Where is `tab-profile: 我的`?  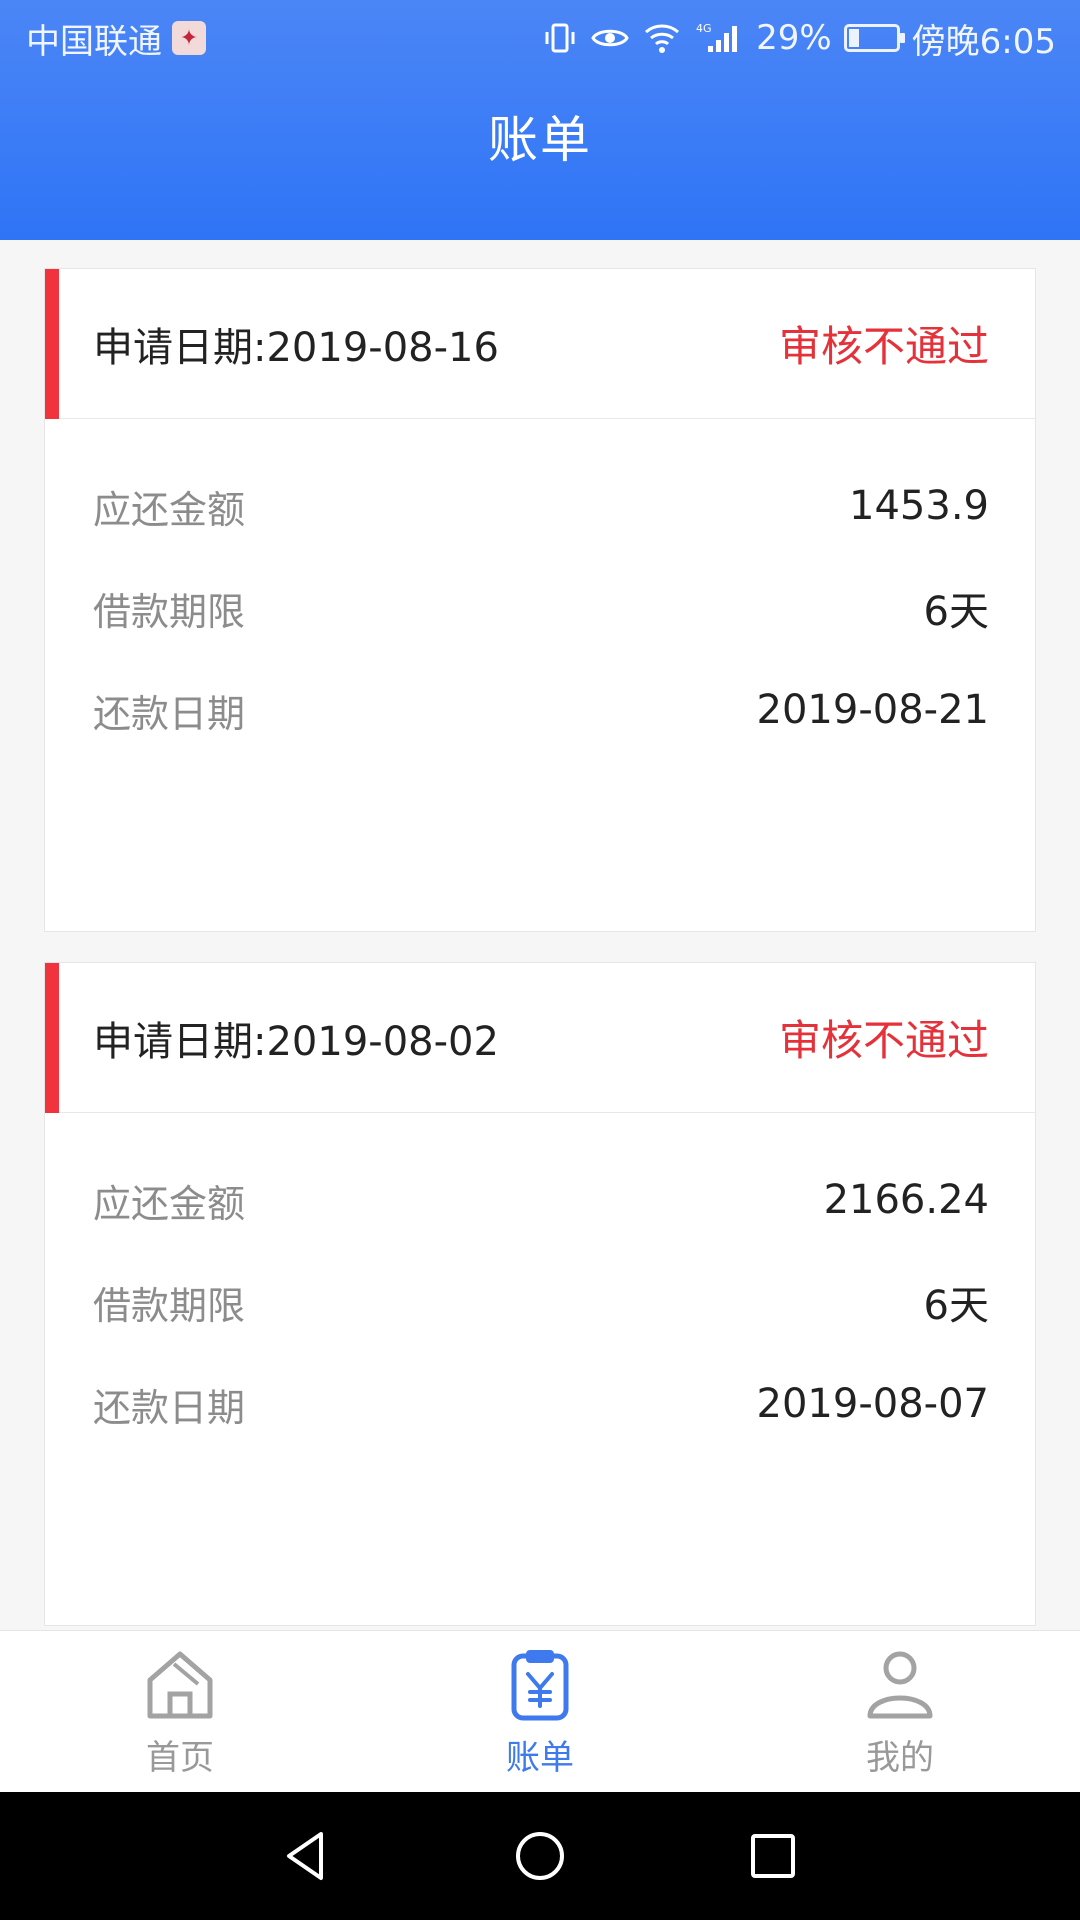 tab-profile: 我的 is located at coordinates (900, 1711).